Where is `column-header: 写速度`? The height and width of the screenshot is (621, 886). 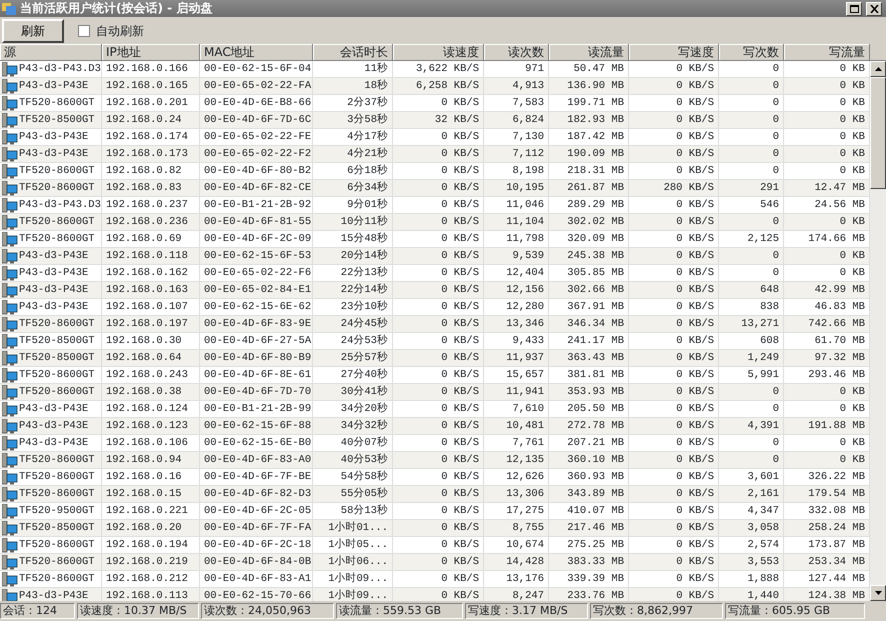 column-header: 写速度 is located at coordinates (674, 52).